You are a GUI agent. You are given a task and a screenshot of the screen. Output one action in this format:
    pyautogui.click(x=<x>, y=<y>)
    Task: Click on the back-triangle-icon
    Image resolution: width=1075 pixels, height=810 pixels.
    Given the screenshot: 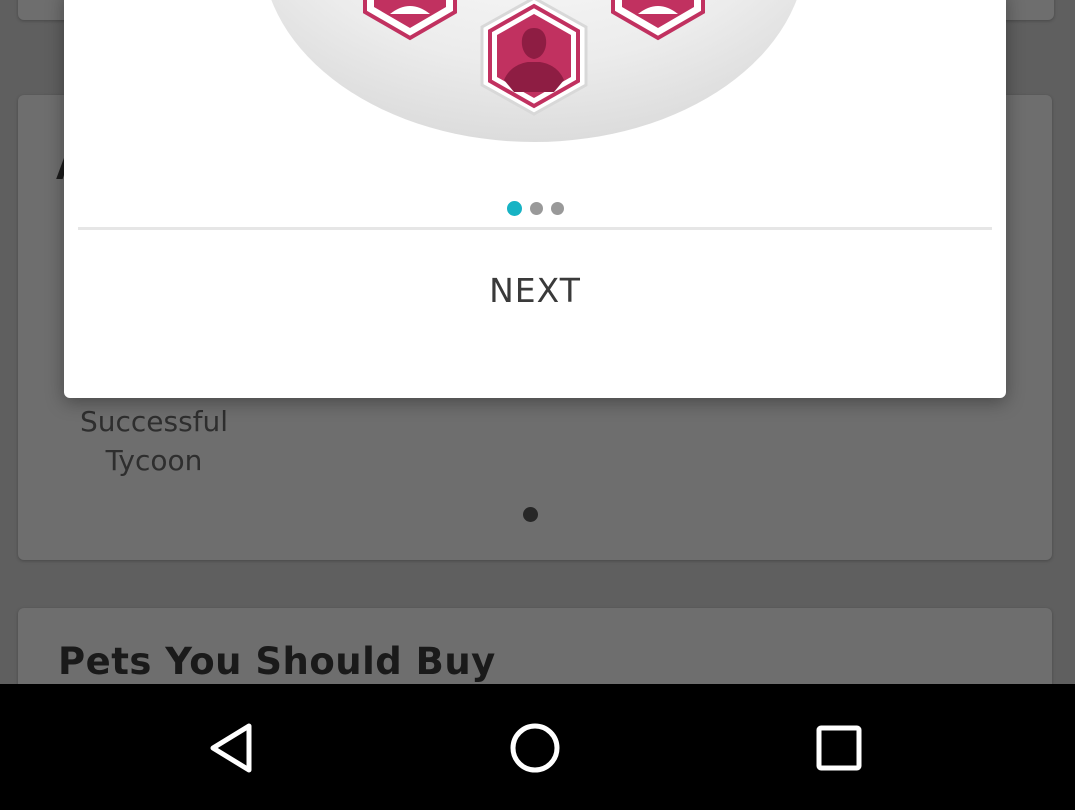 What is the action you would take?
    pyautogui.click(x=233, y=748)
    